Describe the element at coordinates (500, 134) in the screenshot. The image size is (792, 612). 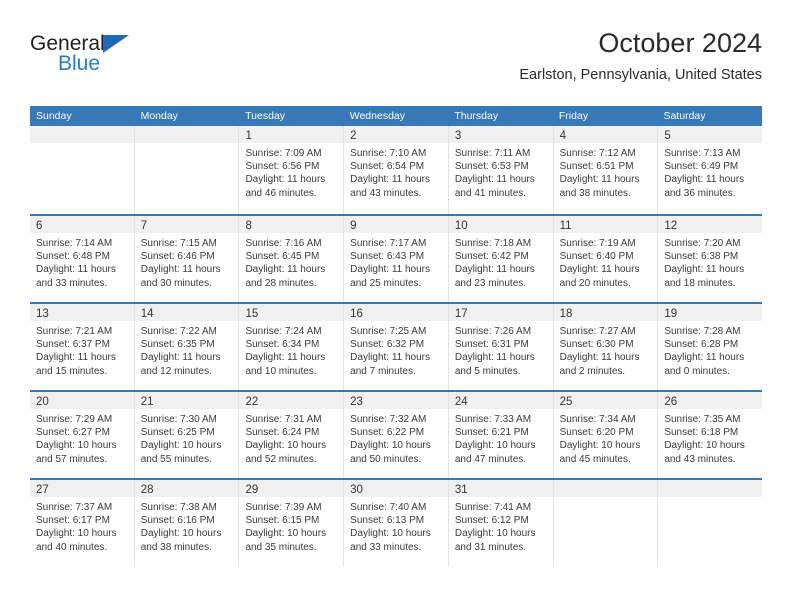
I see `day-number-band: 3` at that location.